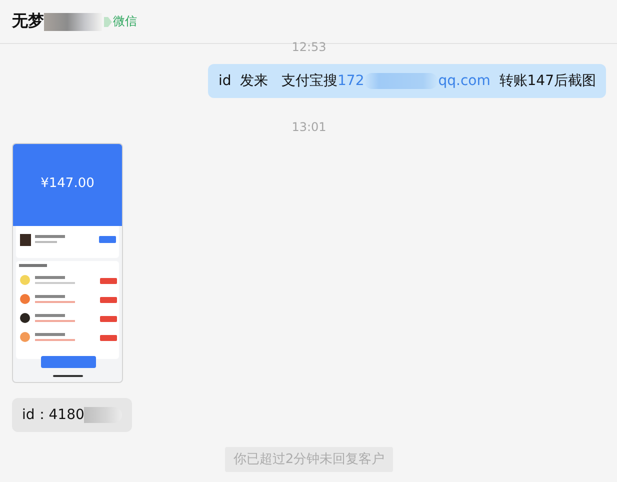 This screenshot has height=482, width=617. I want to click on amount-text: ¥147.00, so click(67, 184).